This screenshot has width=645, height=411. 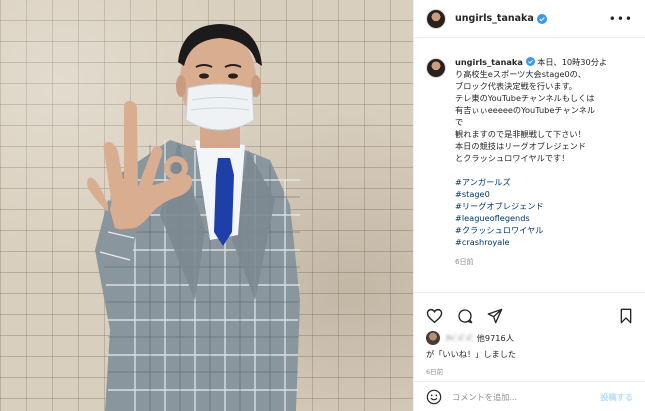 I want to click on caption-line: ブロック代表決定戦を行います。, so click(x=516, y=86).